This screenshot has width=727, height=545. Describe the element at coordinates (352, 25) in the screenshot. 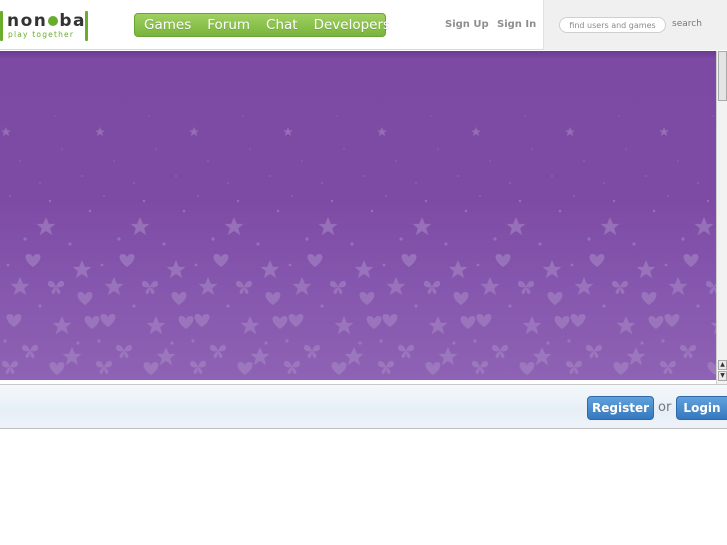

I see `nav-developers: Developers` at that location.